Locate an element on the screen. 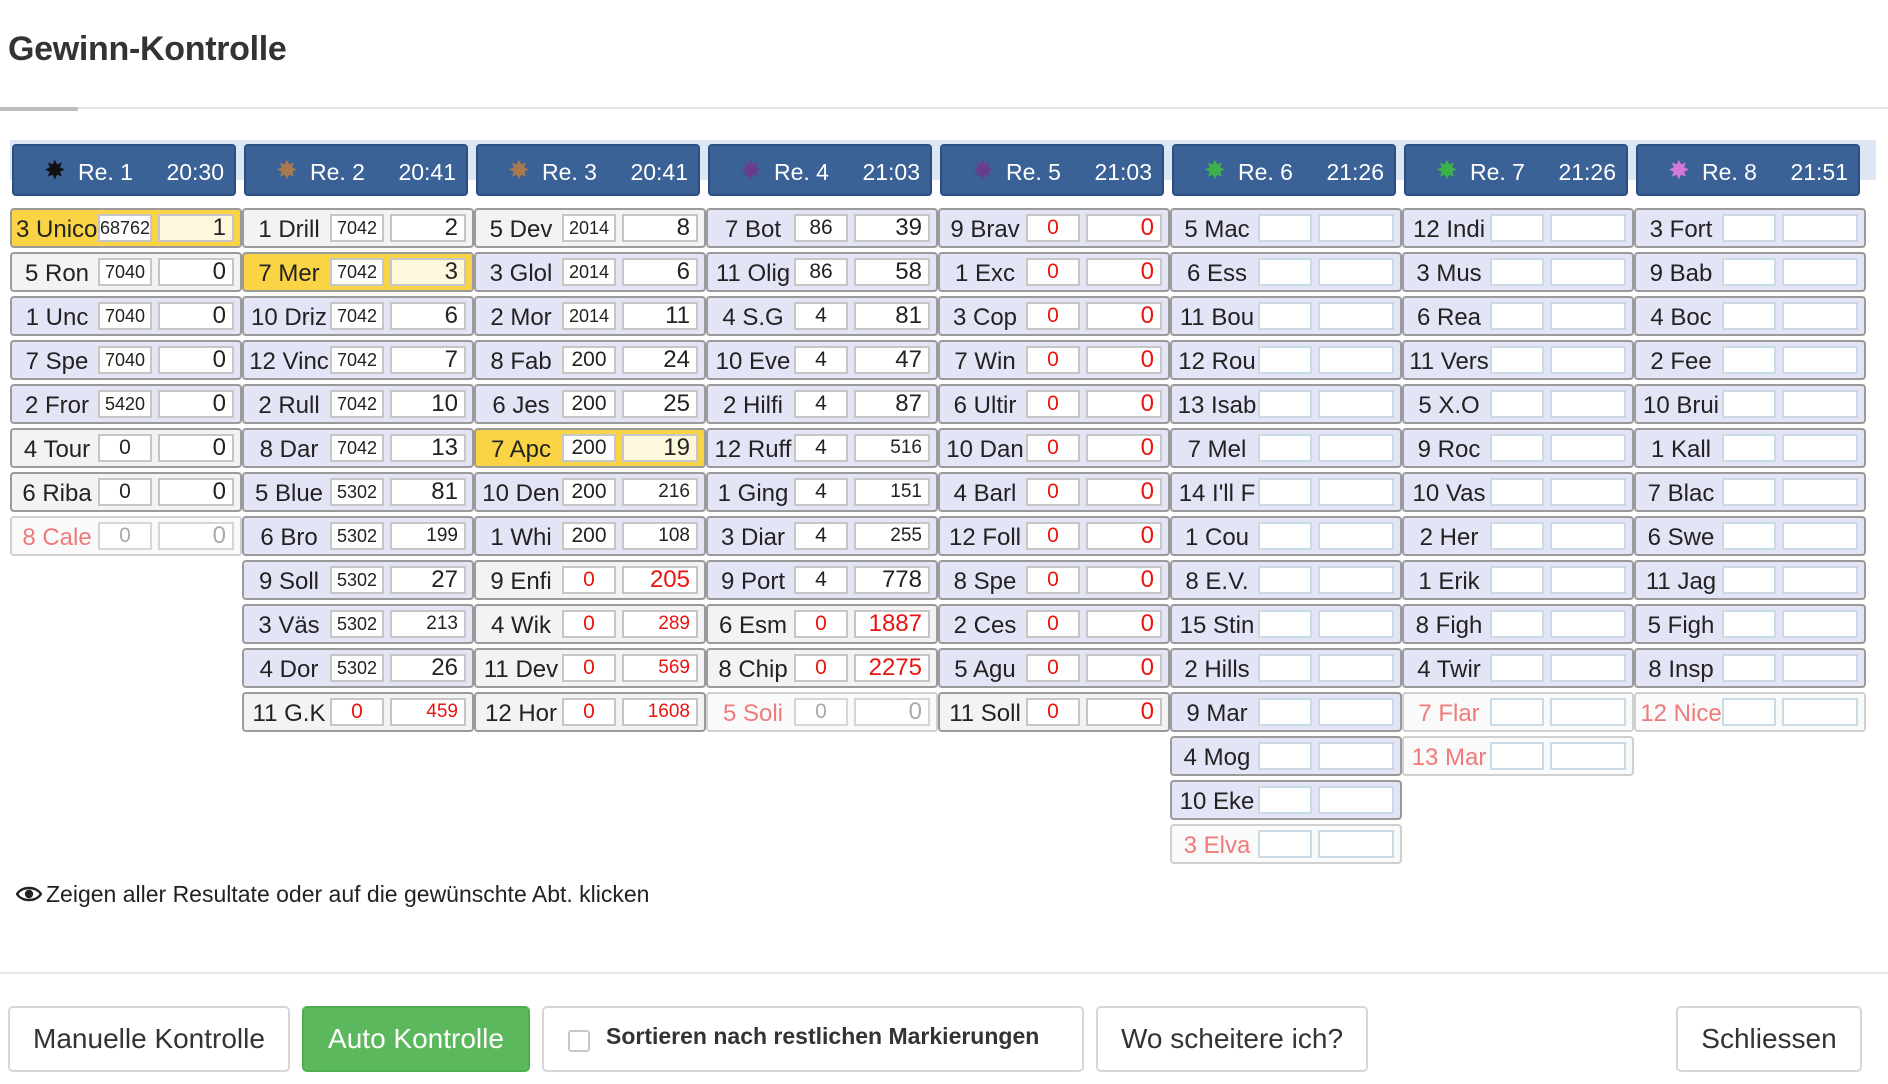 This screenshot has width=1888, height=1084. horse-row: 7 Bot 86 39 is located at coordinates (822, 228).